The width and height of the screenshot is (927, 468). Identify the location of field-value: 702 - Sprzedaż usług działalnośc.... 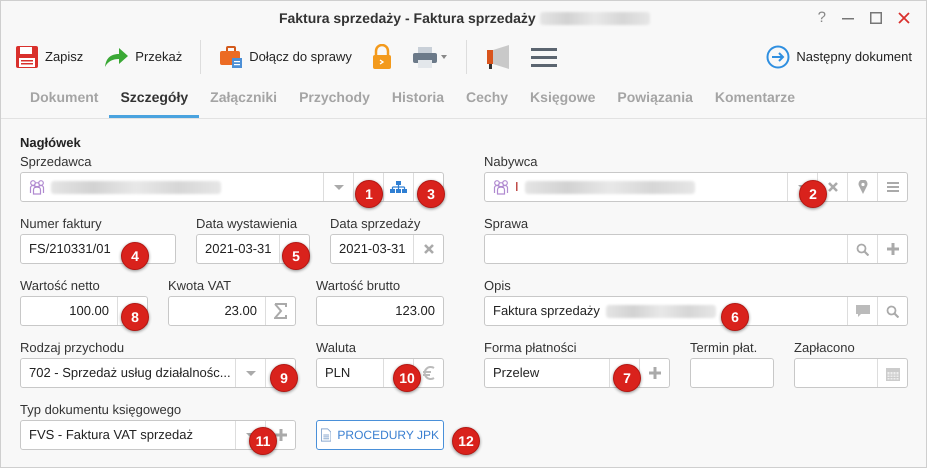
(130, 373).